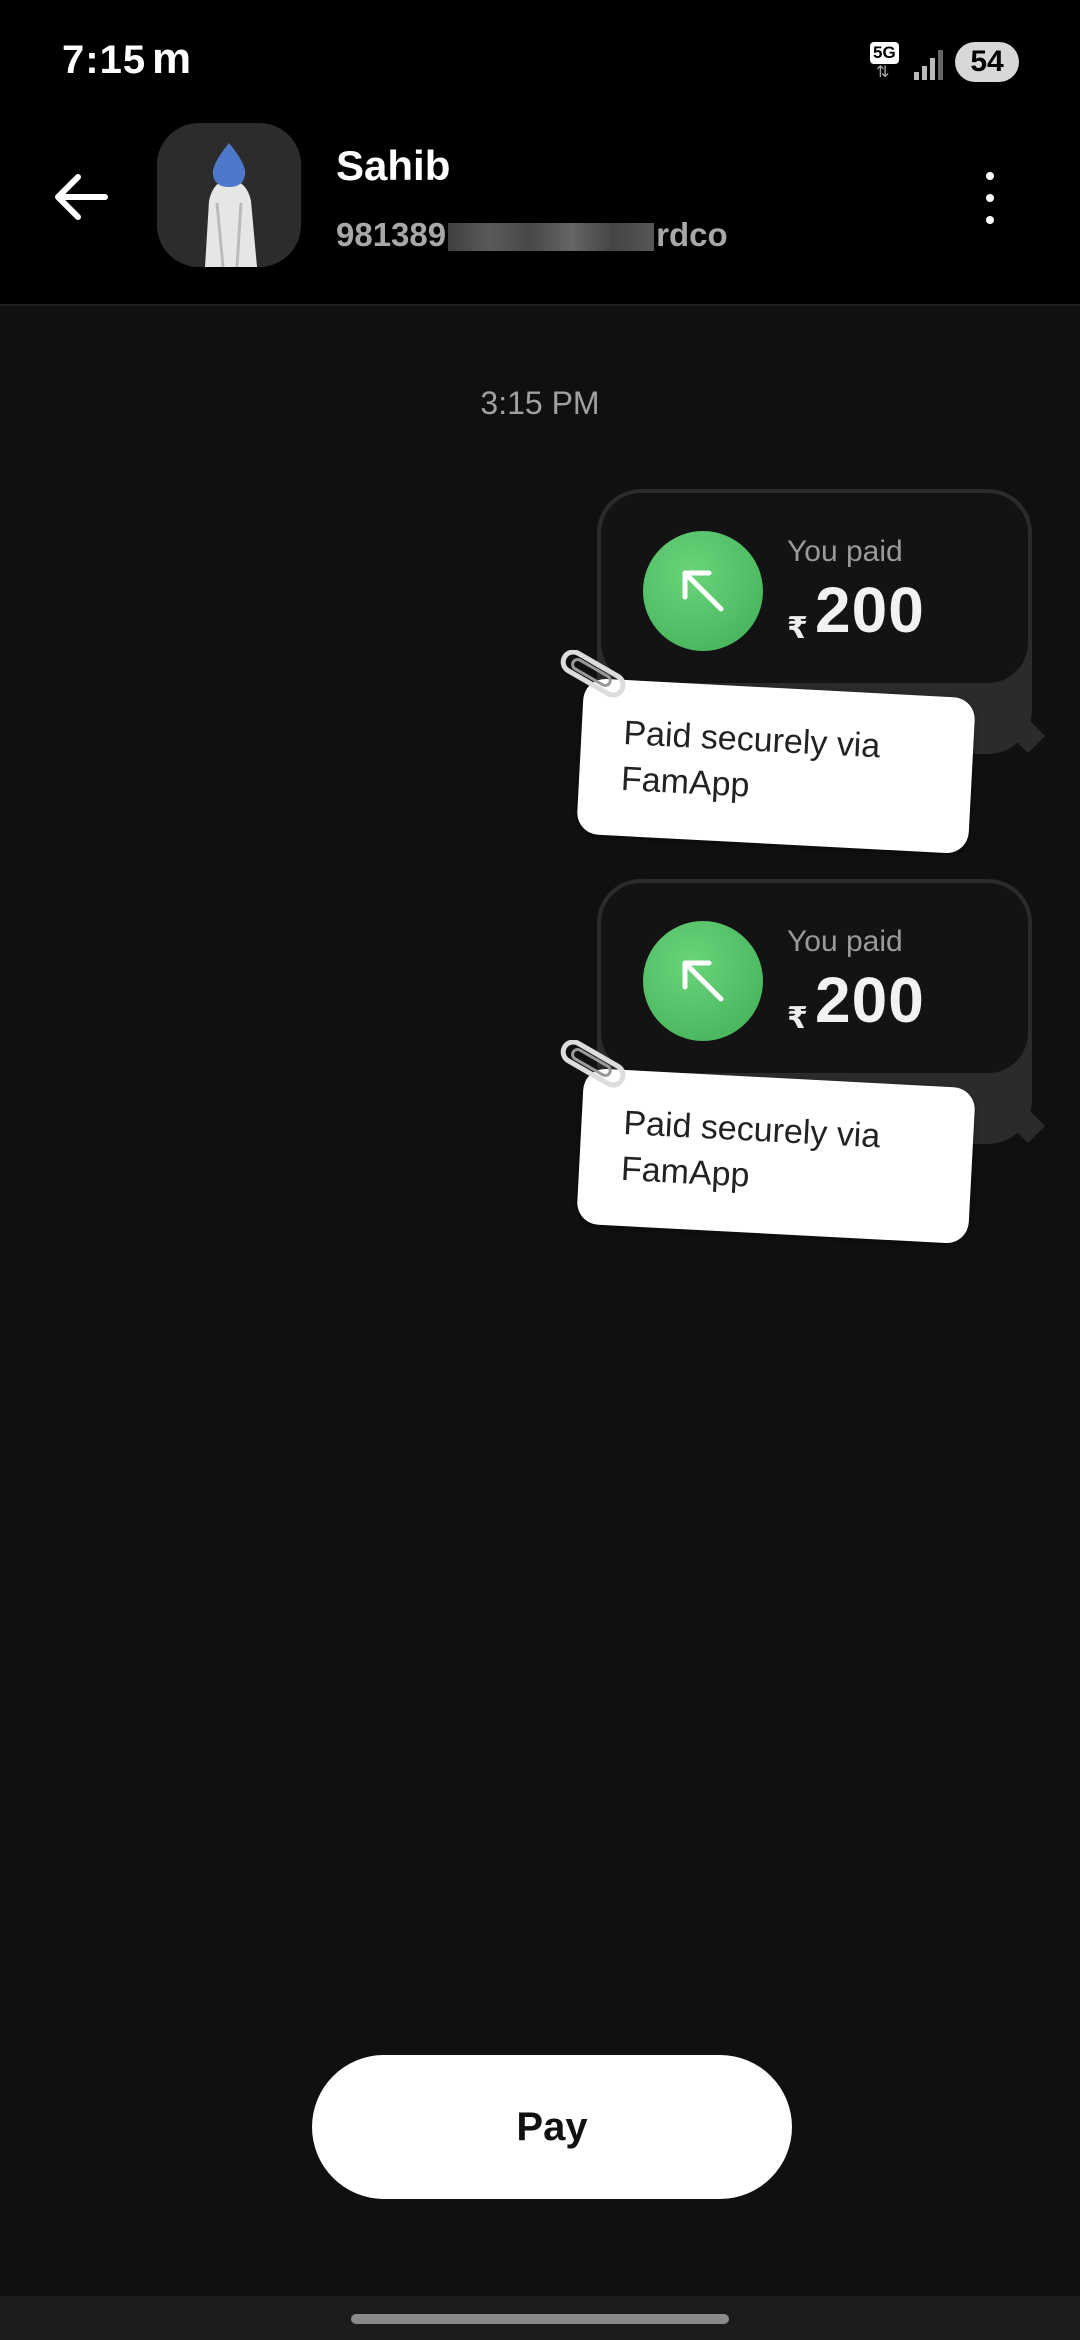  I want to click on pay-button: Pay, so click(552, 2127).